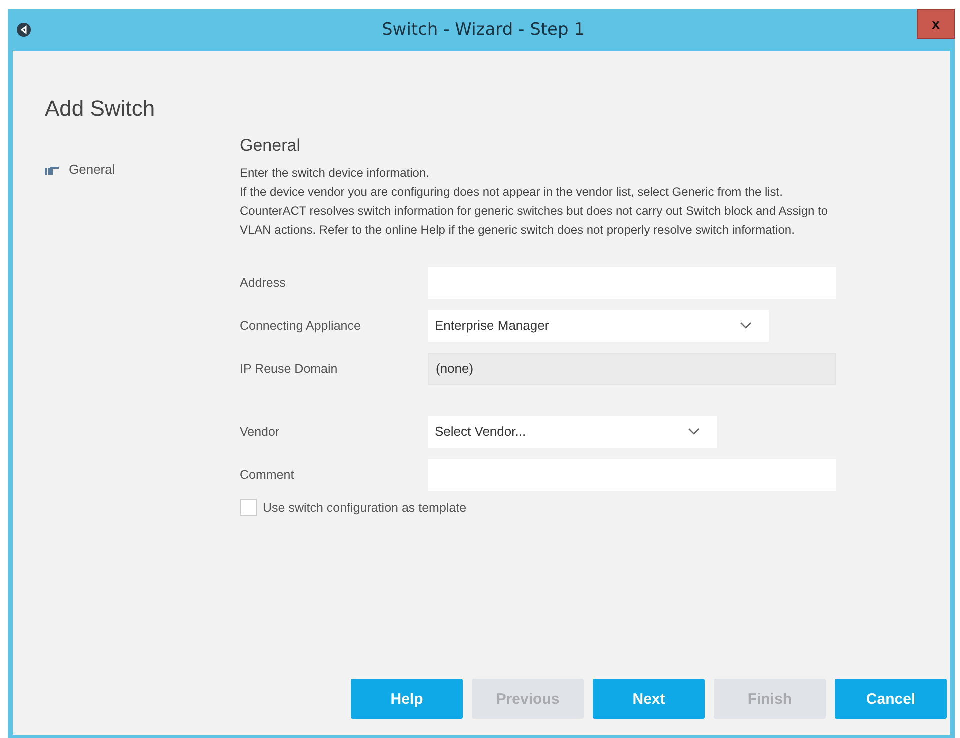 This screenshot has height=738, width=960. Describe the element at coordinates (484, 30) in the screenshot. I see `window-title: Switch - Wizard - Step 1` at that location.